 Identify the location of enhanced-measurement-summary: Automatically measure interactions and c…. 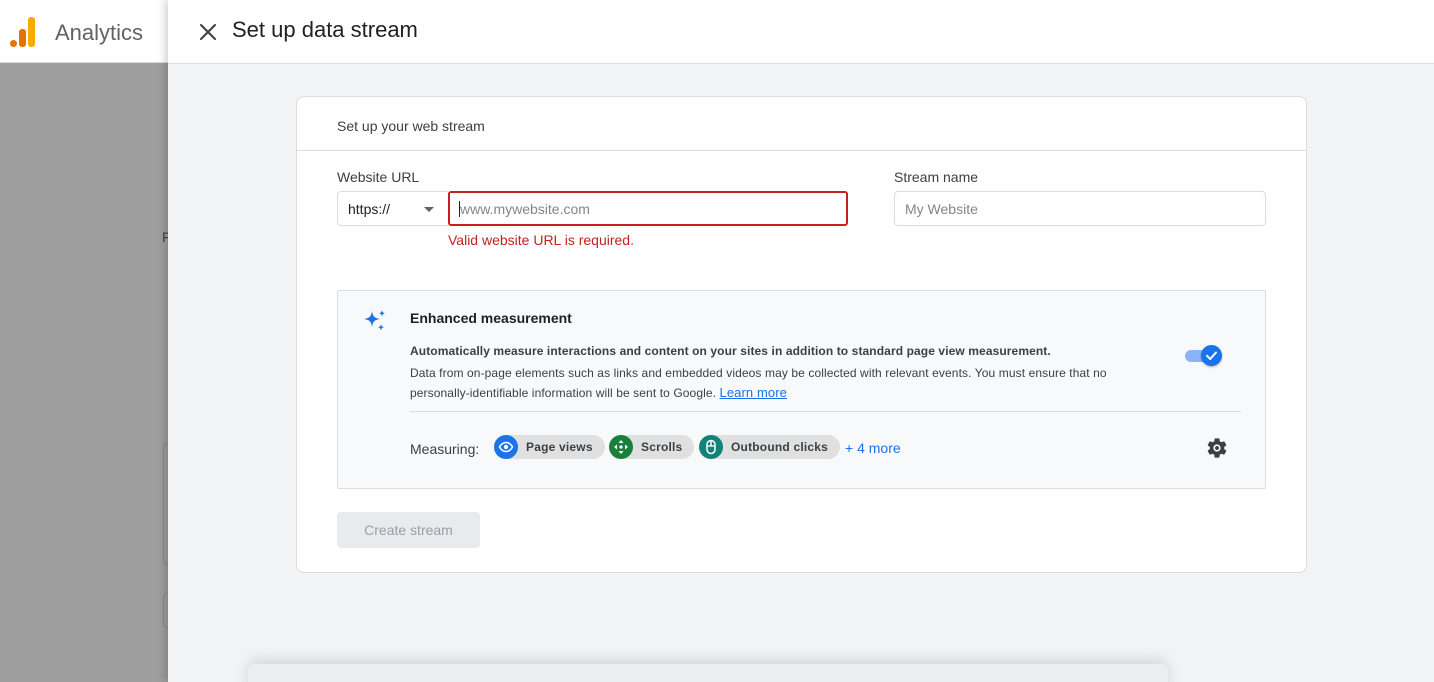
(730, 351).